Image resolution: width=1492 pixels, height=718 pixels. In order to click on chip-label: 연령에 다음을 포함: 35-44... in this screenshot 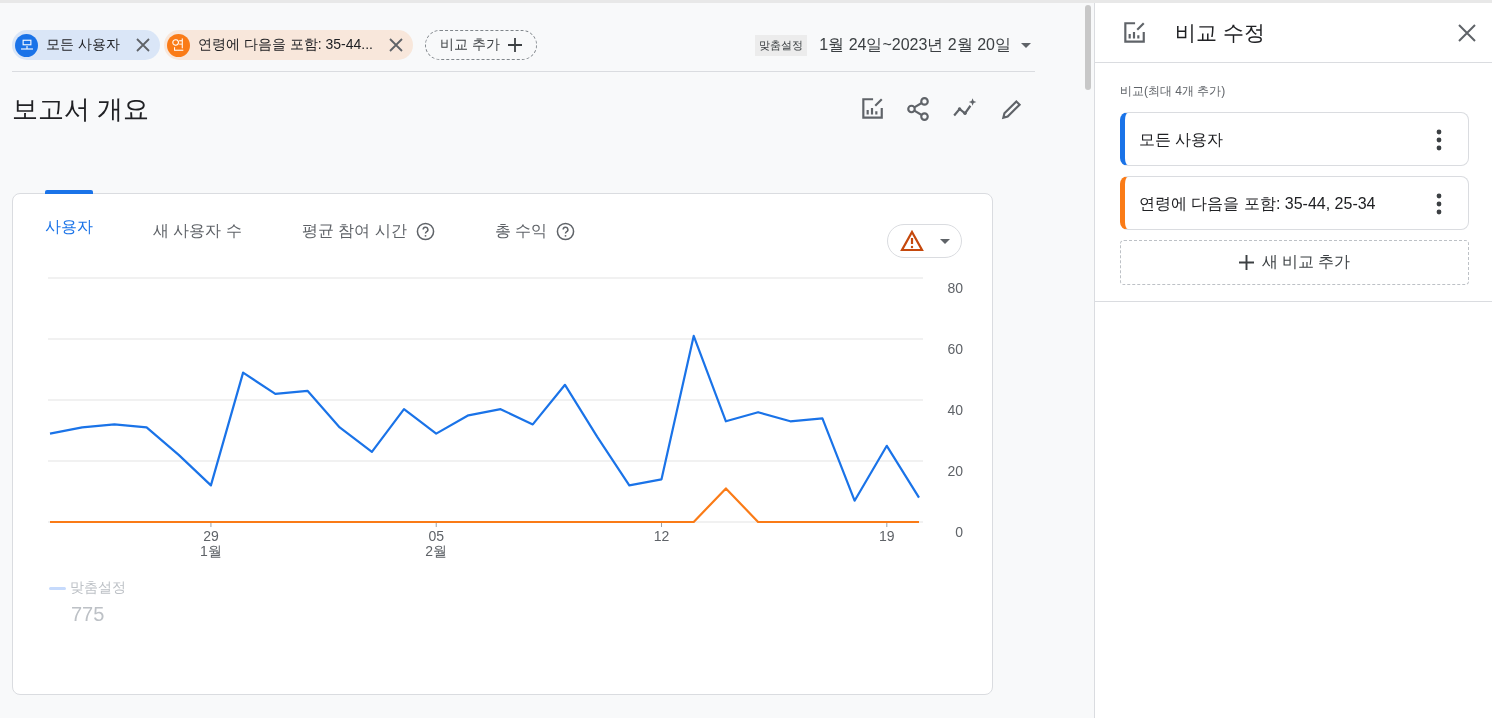, I will do `click(285, 45)`.